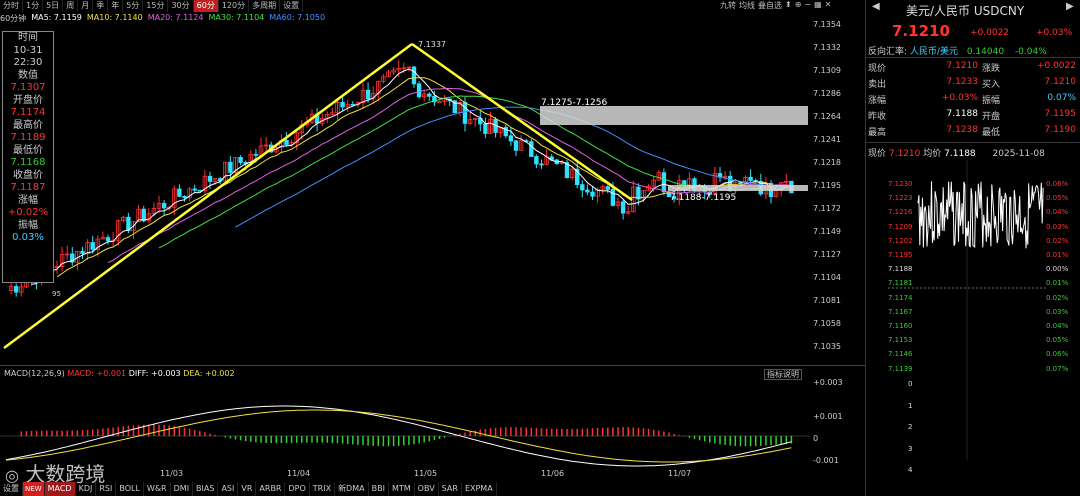 This screenshot has width=1080, height=496. Describe the element at coordinates (130, 489) in the screenshot. I see `indicator-tab-5: BOLL` at that location.